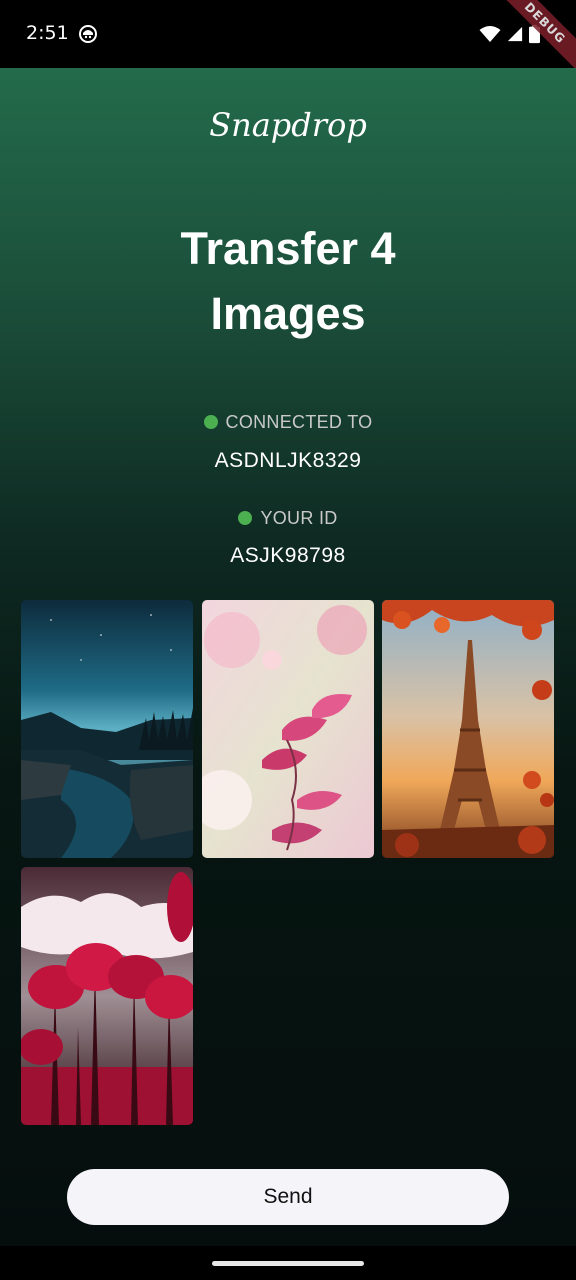  I want to click on signal-icon, so click(515, 36).